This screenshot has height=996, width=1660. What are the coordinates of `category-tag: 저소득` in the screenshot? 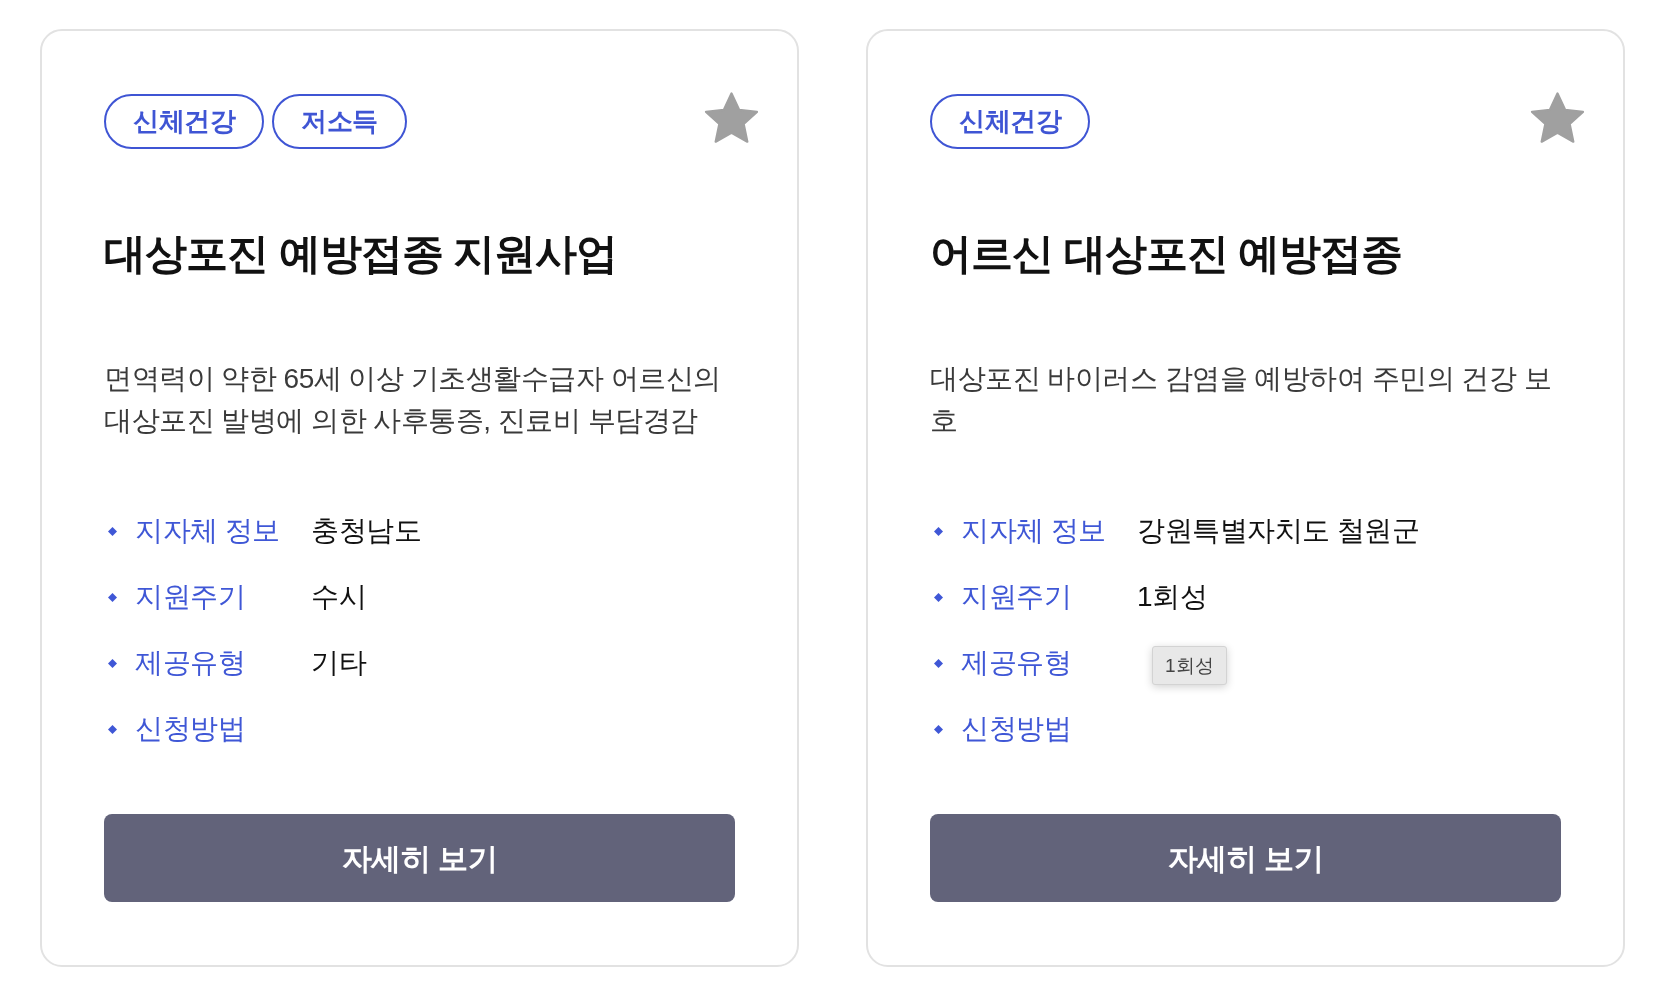 It's located at (339, 121).